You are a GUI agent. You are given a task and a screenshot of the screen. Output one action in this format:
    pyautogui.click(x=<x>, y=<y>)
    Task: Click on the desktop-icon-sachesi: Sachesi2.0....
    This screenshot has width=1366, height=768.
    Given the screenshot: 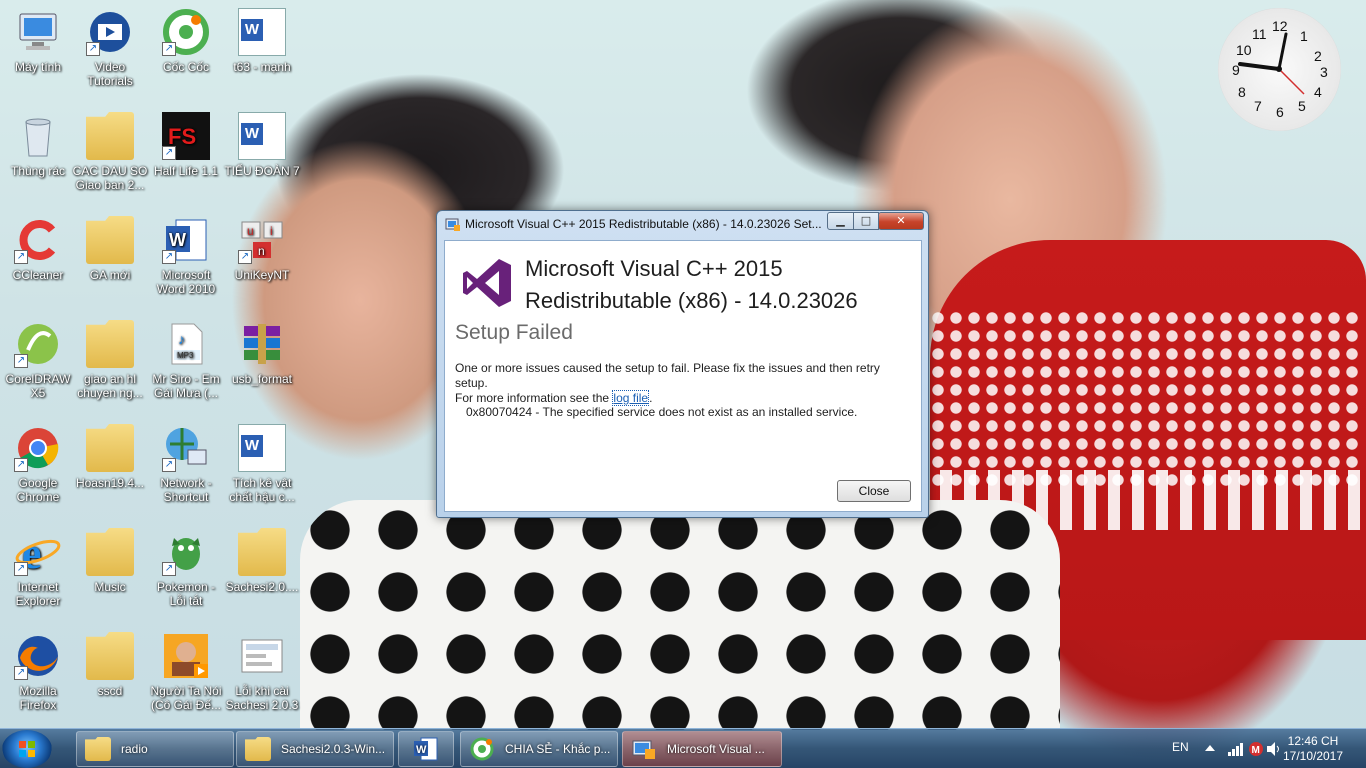 What is the action you would take?
    pyautogui.click(x=262, y=561)
    